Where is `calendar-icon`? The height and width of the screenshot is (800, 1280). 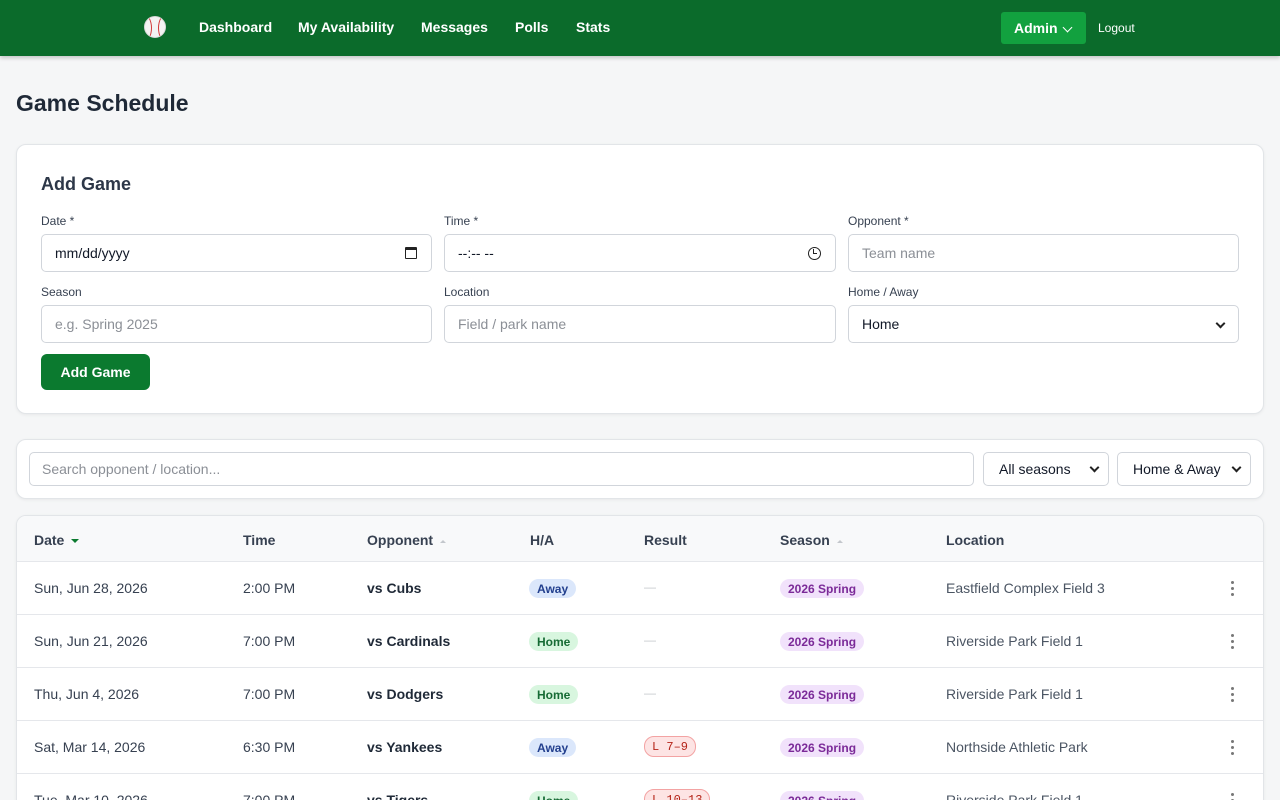
calendar-icon is located at coordinates (411, 253).